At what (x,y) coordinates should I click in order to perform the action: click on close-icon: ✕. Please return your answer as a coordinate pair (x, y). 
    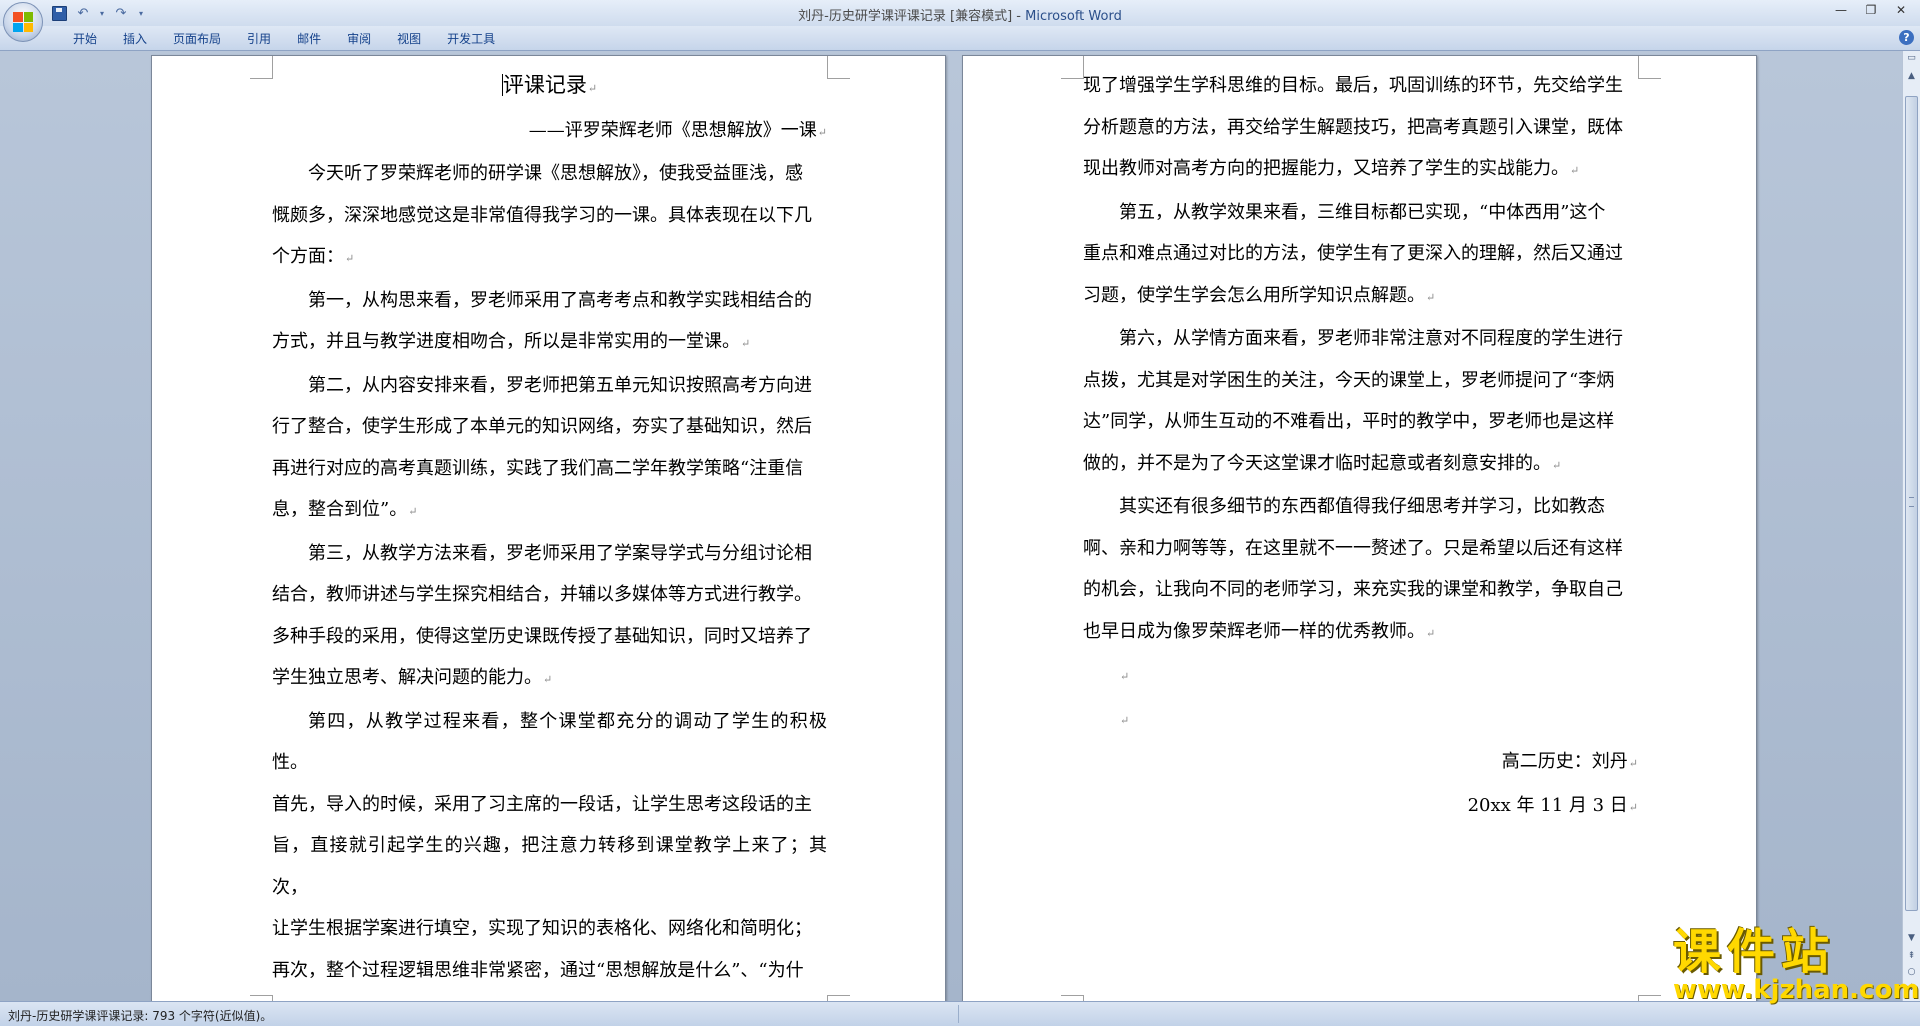
    Looking at the image, I should click on (1901, 10).